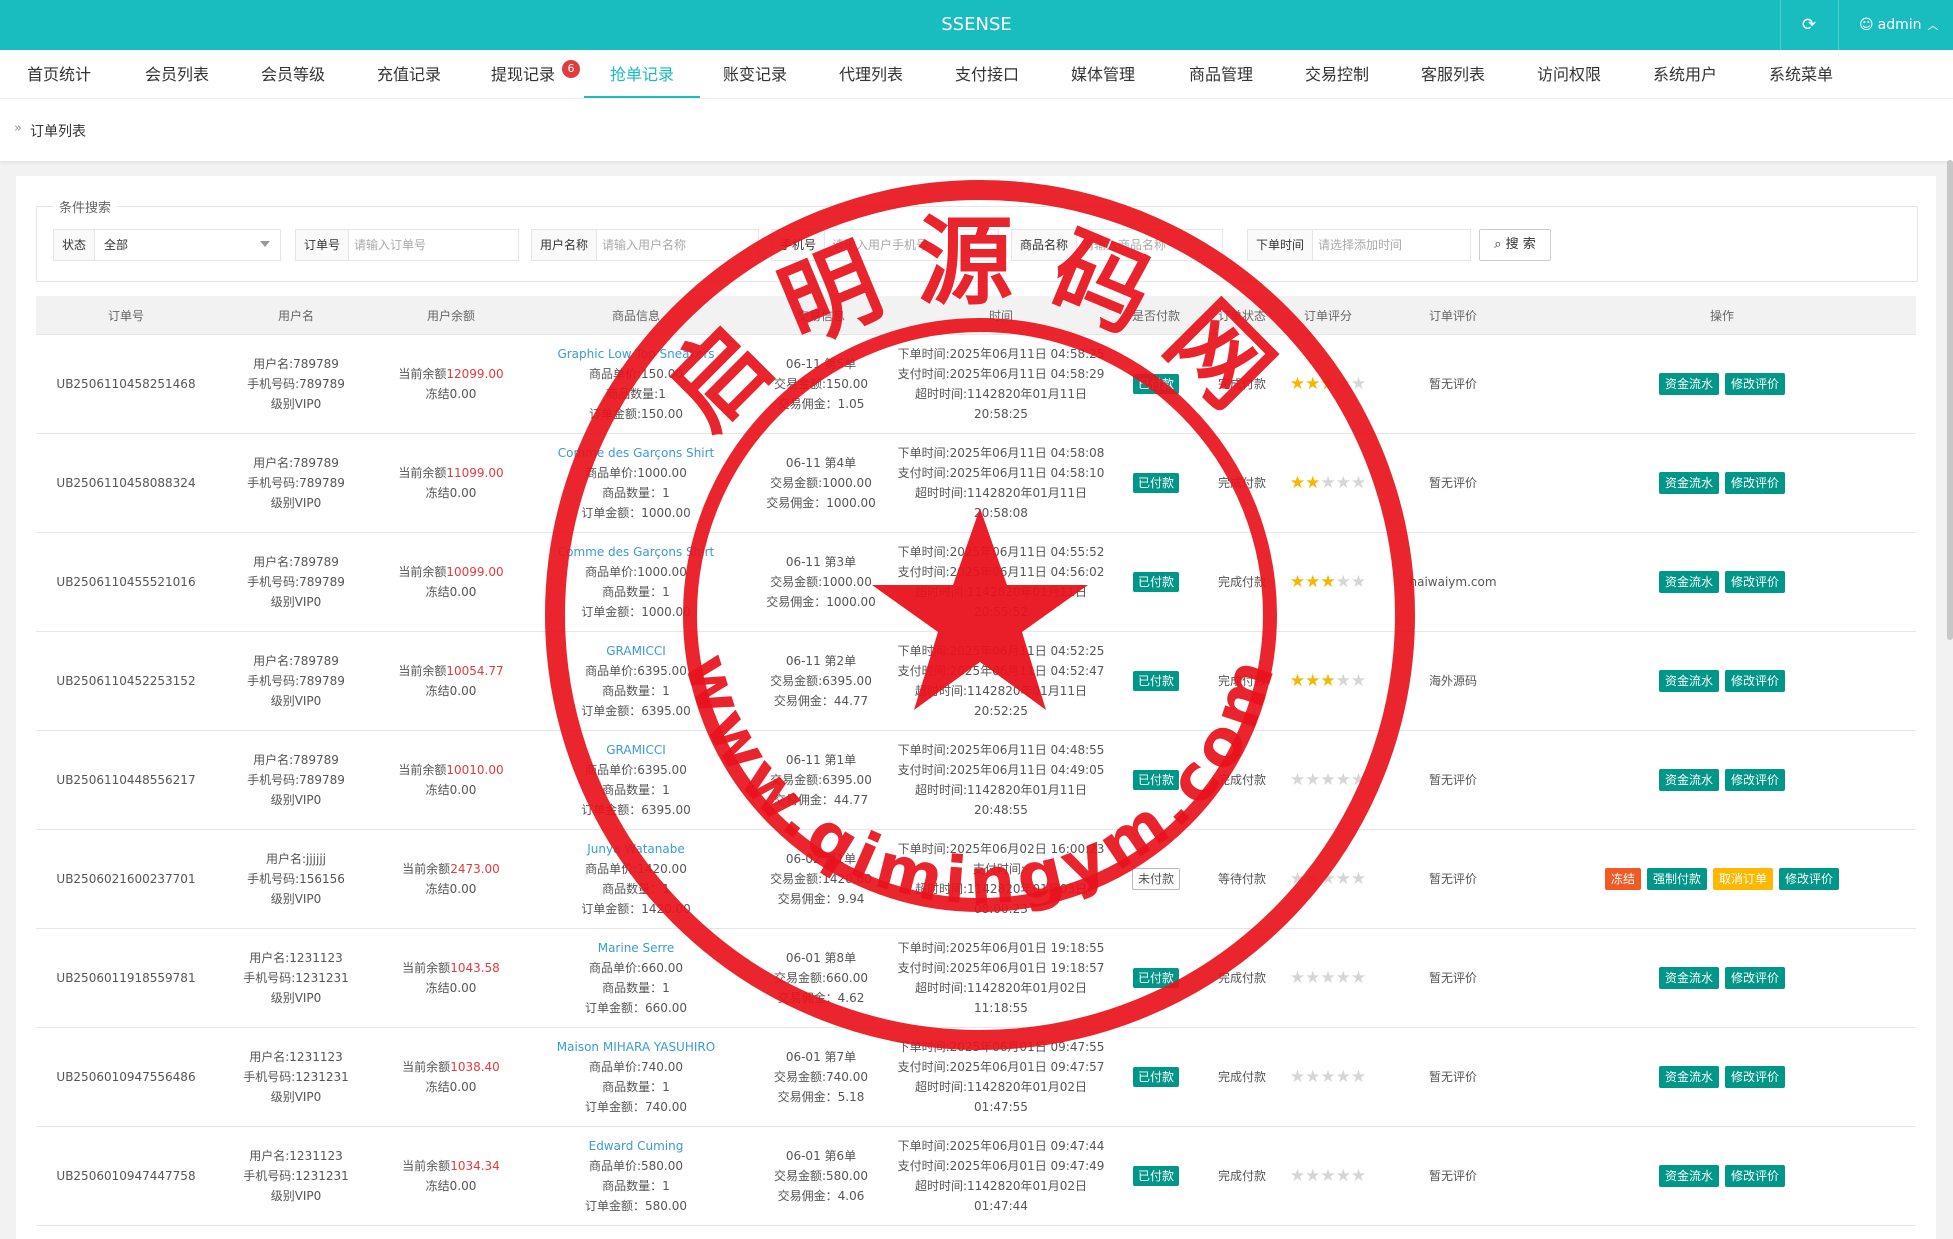 This screenshot has width=1953, height=1239. Describe the element at coordinates (880, 245) in the screenshot. I see `phone-input: 请输入用户手机号` at that location.